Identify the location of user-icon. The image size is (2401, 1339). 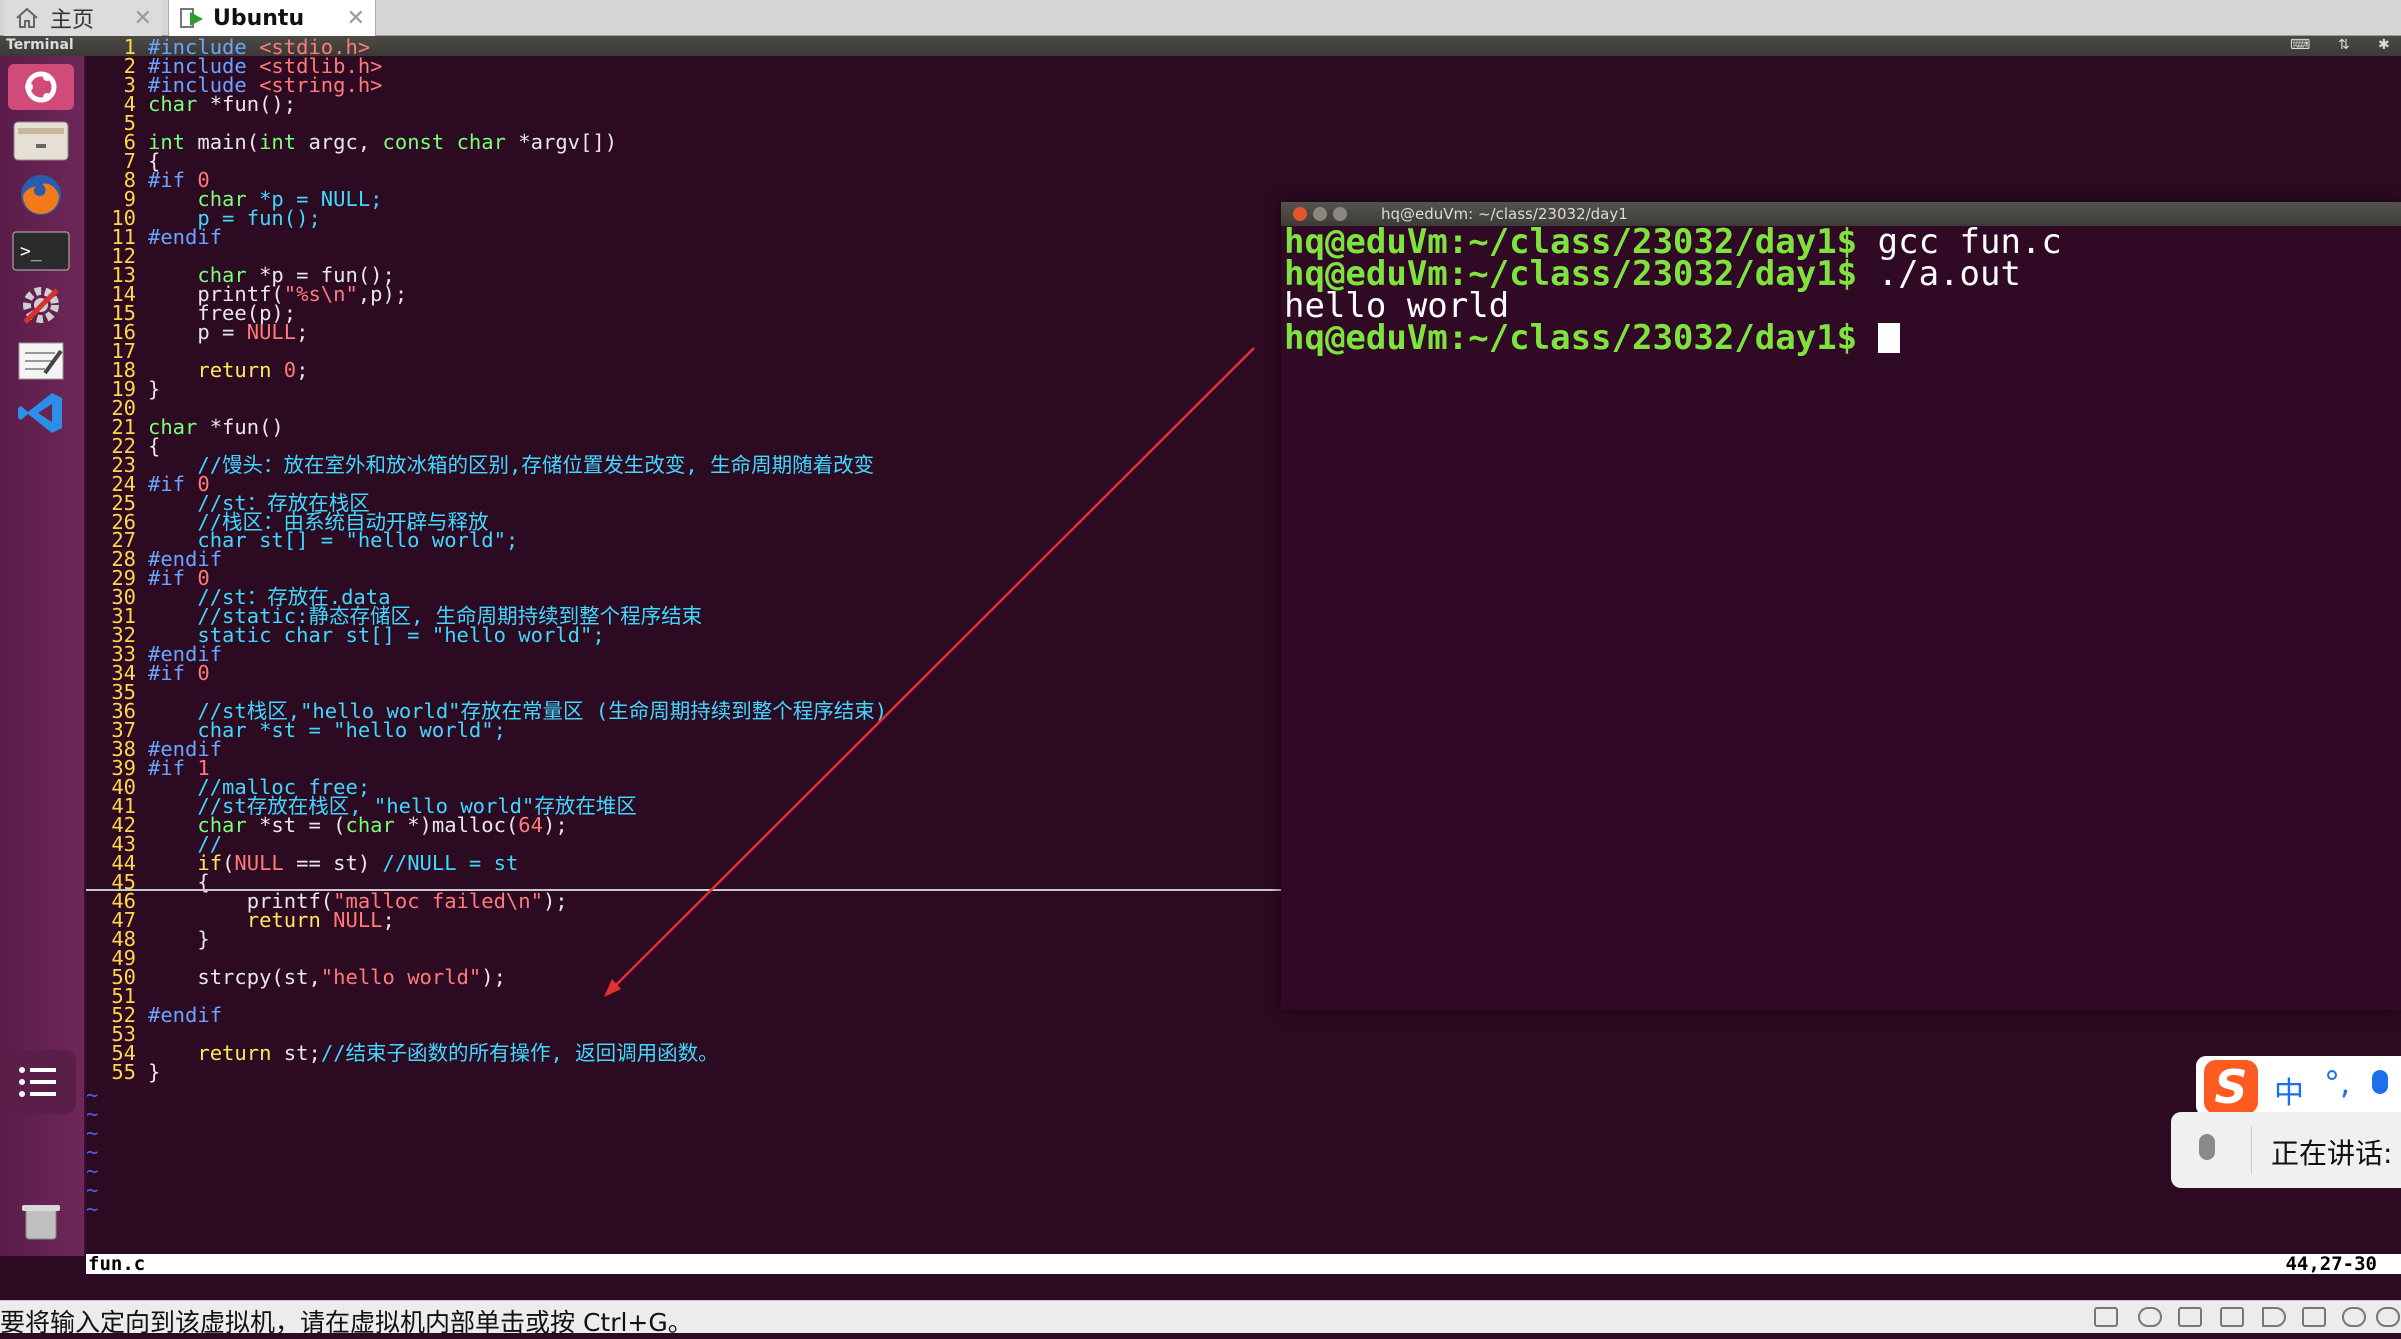
(2388, 1317).